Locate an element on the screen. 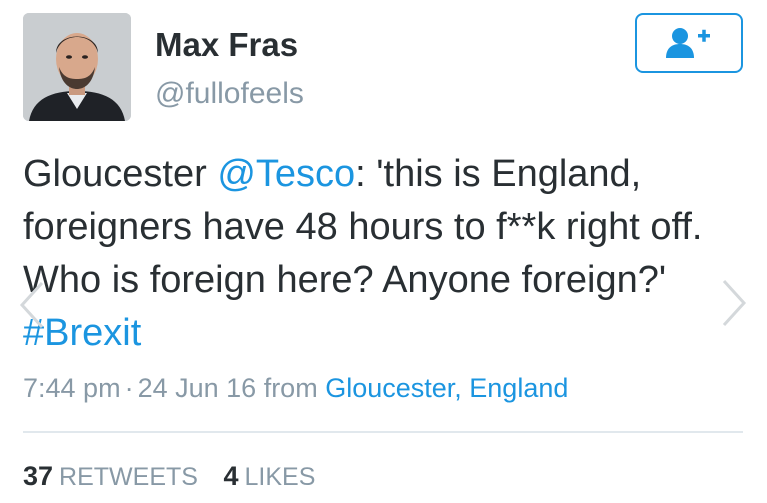 This screenshot has width=767, height=503. avatar is located at coordinates (77, 67).